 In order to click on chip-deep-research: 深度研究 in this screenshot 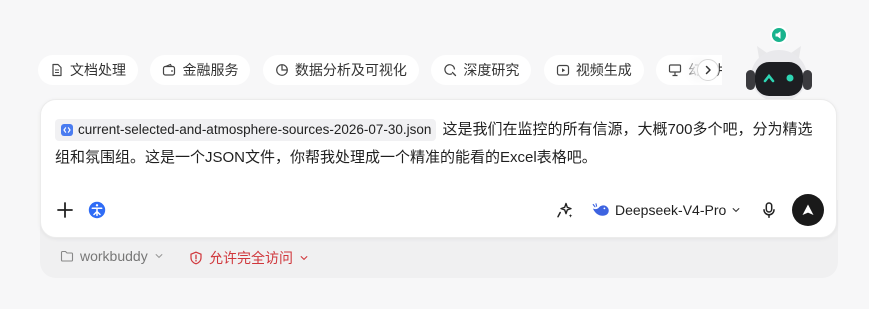, I will do `click(481, 70)`.